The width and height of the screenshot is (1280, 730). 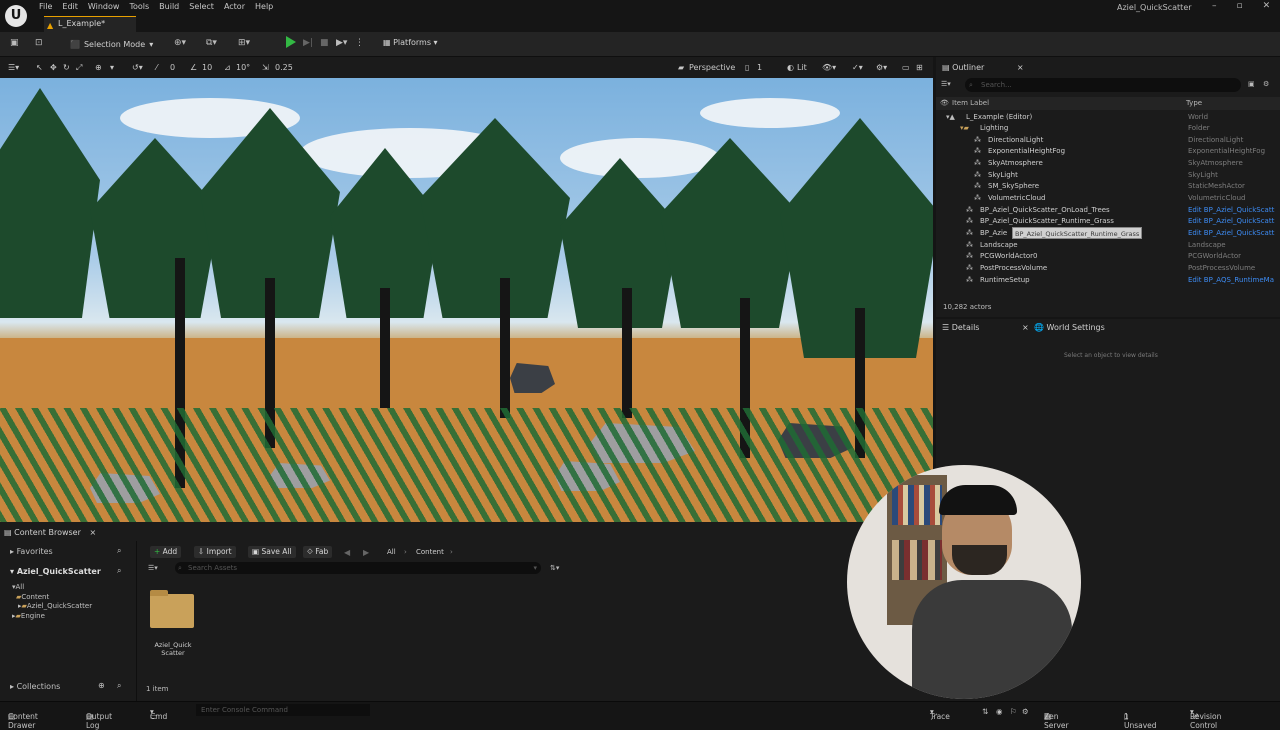 I want to click on breadcrumb-all: All, so click(x=391, y=552).